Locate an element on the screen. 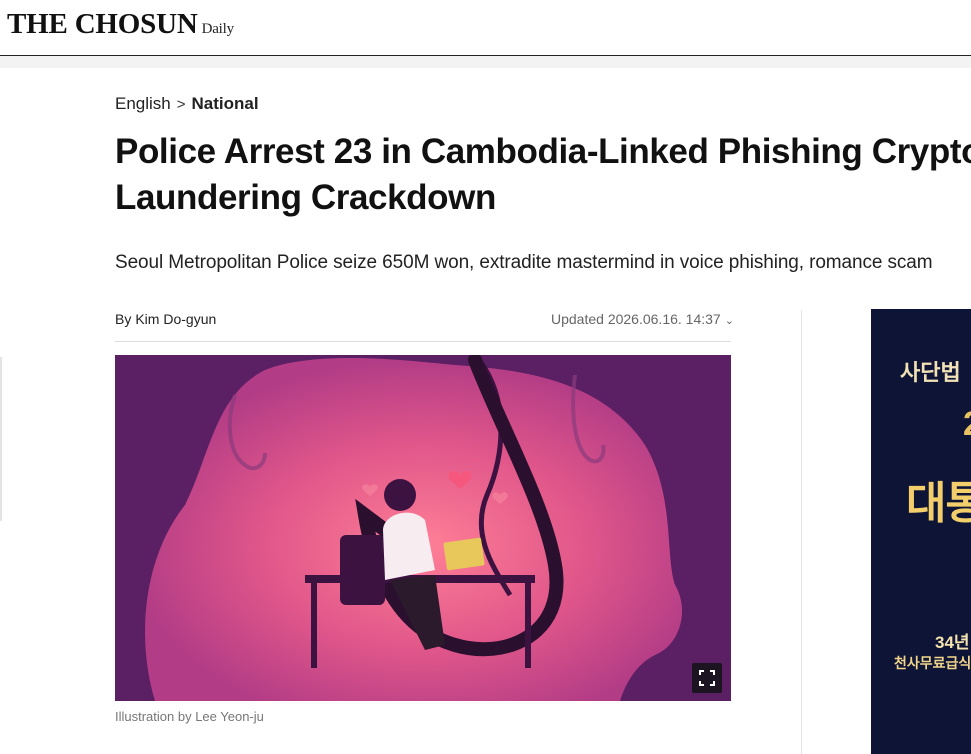  site-logo: THE CHOSUN Daily is located at coordinates (120, 24).